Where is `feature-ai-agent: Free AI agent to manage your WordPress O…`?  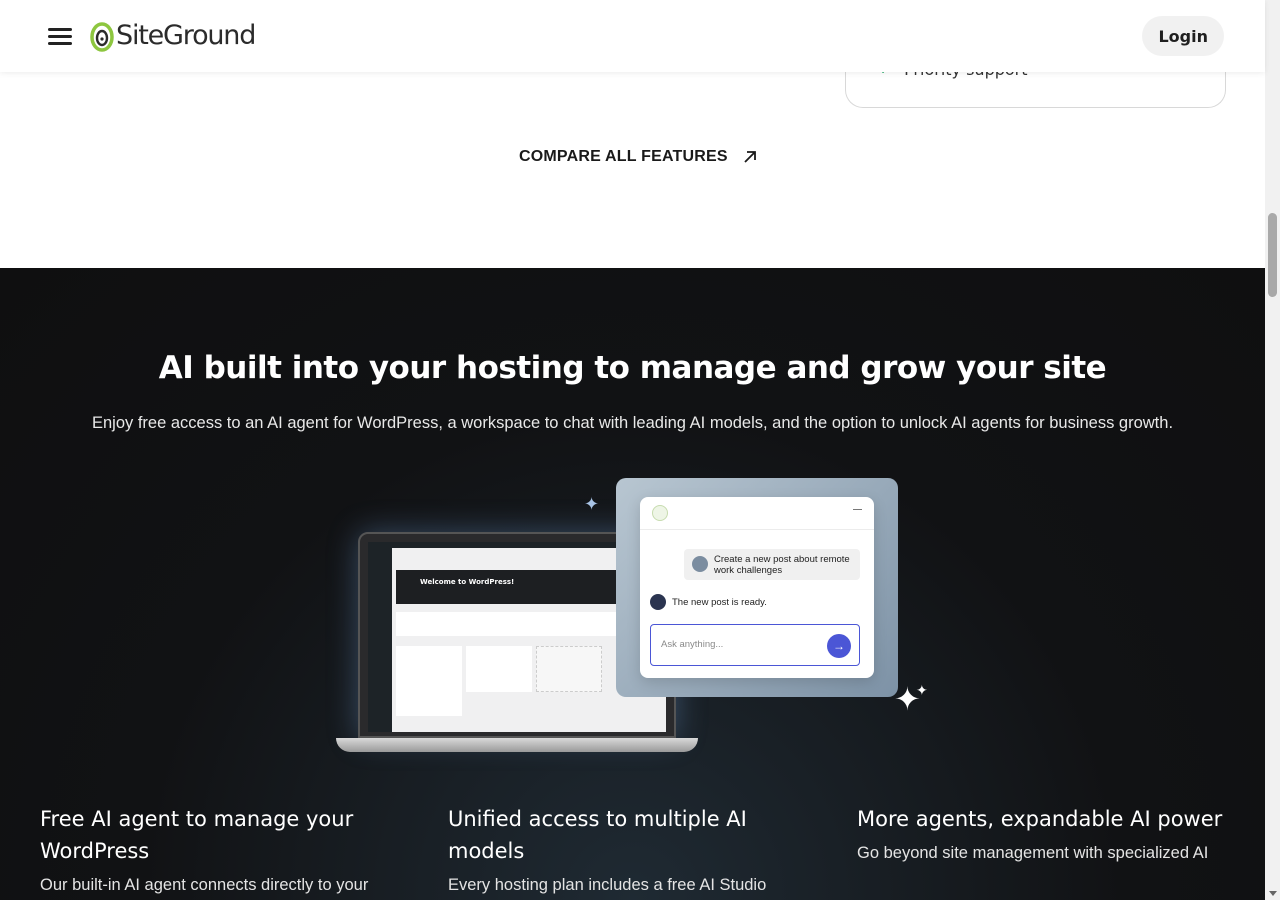
feature-ai-agent: Free AI agent to manage your WordPress O… is located at coordinates (225, 849).